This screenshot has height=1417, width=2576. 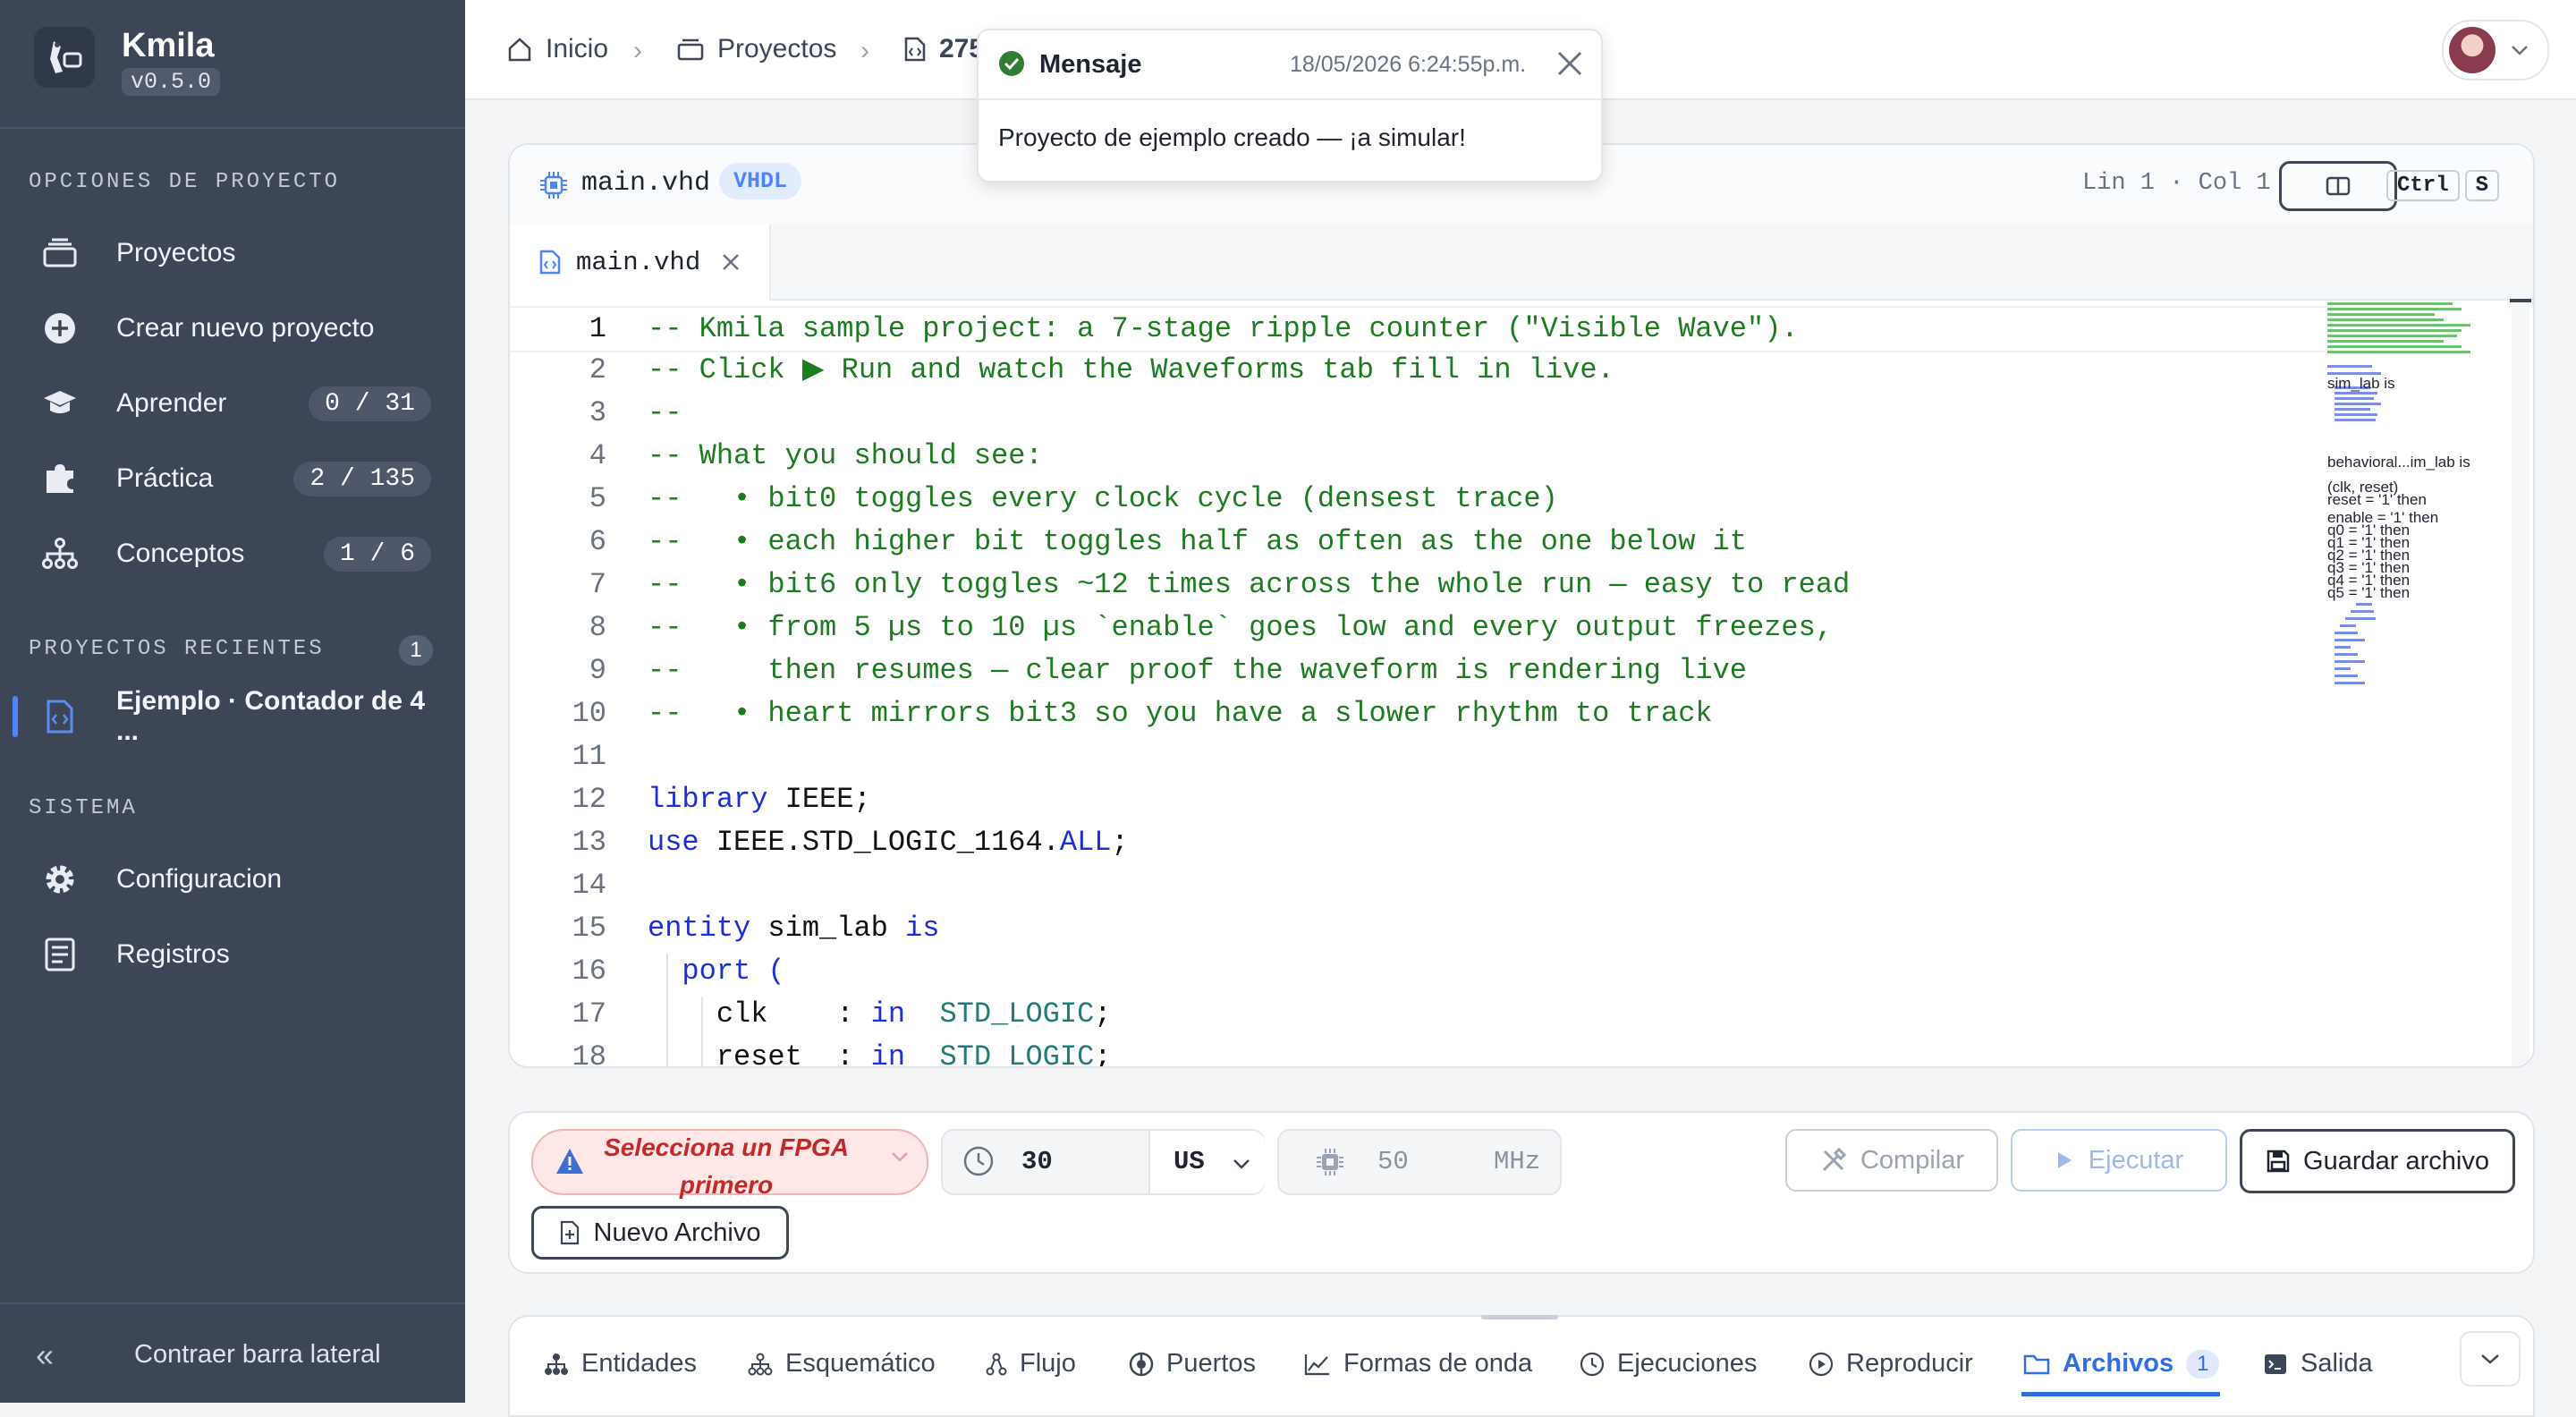 I want to click on tab-folder: Archivos 1, so click(x=2121, y=1364).